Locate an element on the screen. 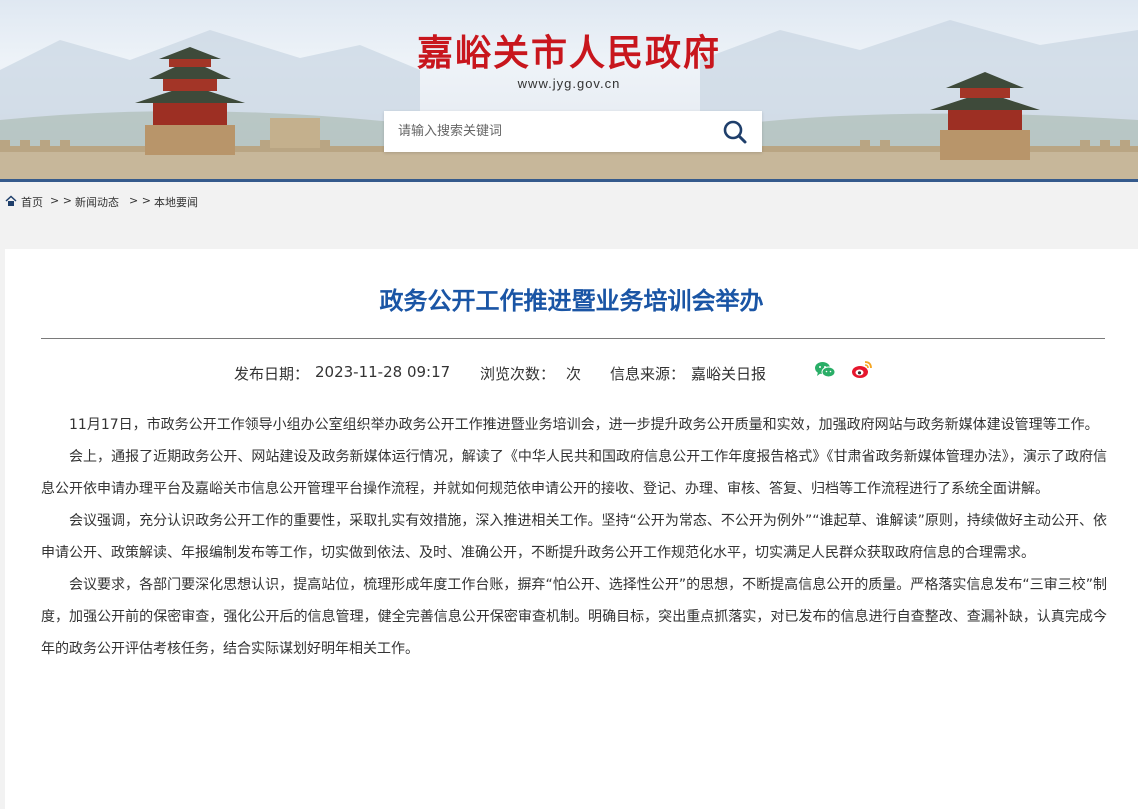 This screenshot has width=1138, height=809. source-value: 嘉峪关日报 is located at coordinates (729, 374).